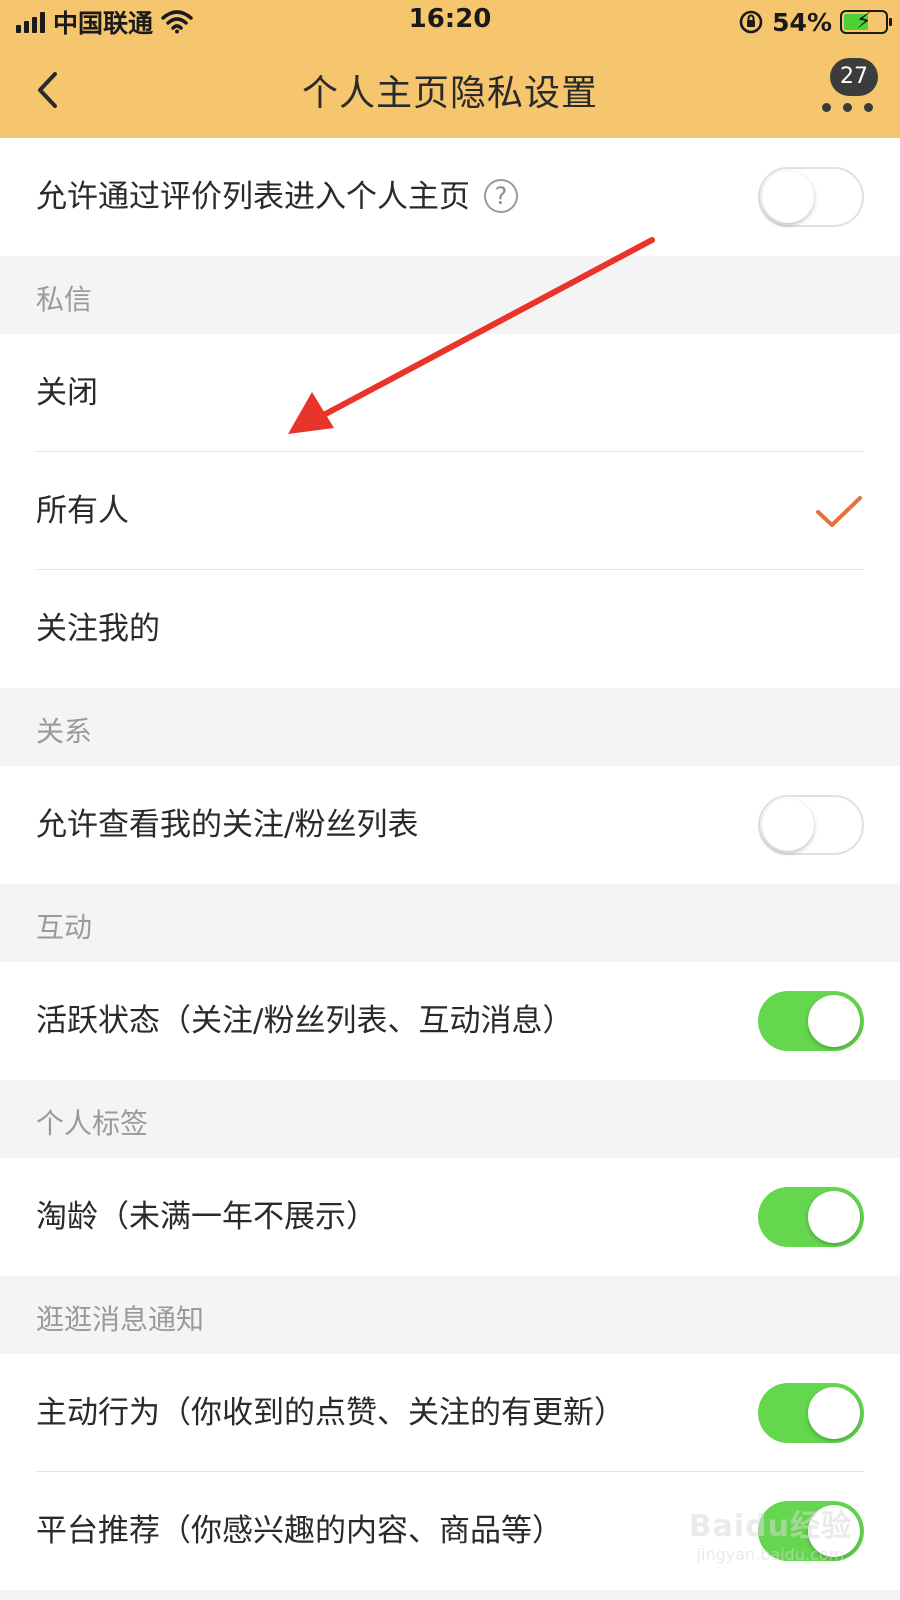 The height and width of the screenshot is (1600, 900). Describe the element at coordinates (450, 727) in the screenshot. I see `section-relationship: 关系` at that location.